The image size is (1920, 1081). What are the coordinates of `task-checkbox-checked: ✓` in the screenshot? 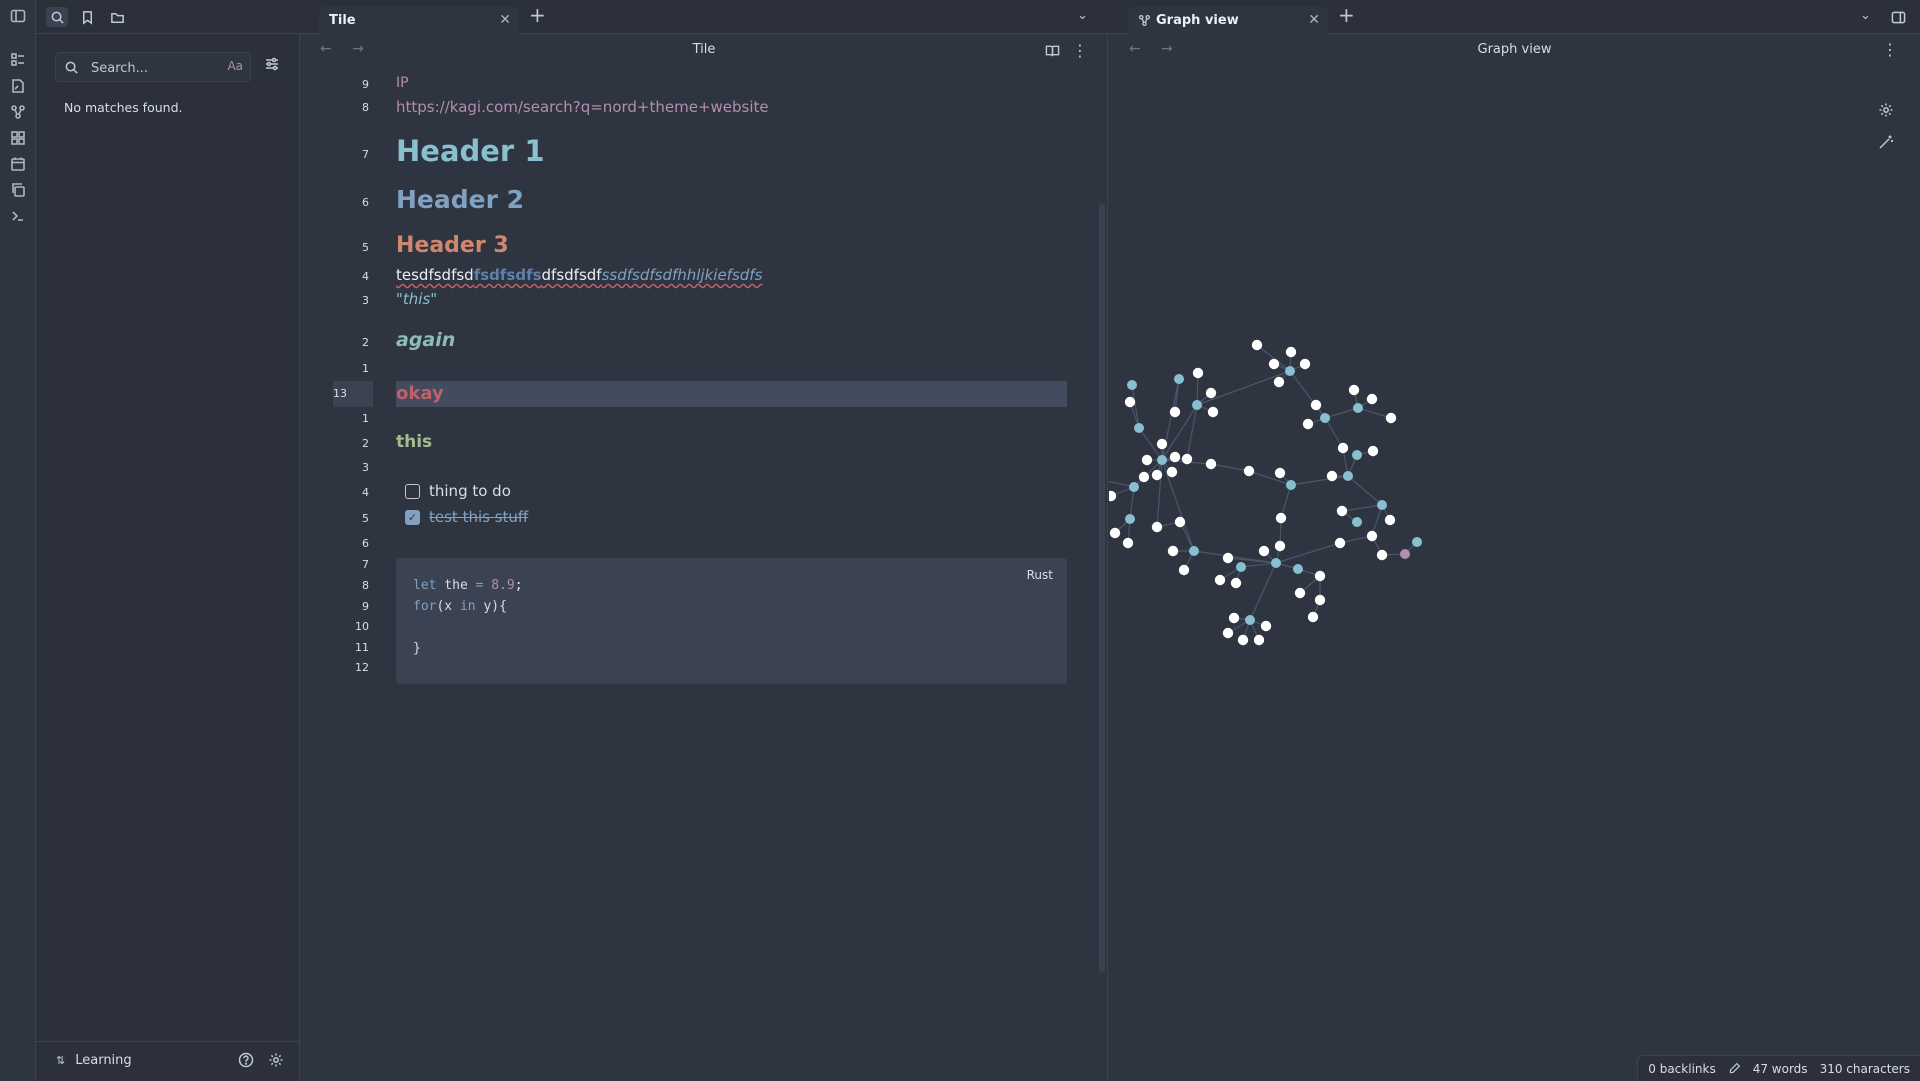 It's located at (412, 517).